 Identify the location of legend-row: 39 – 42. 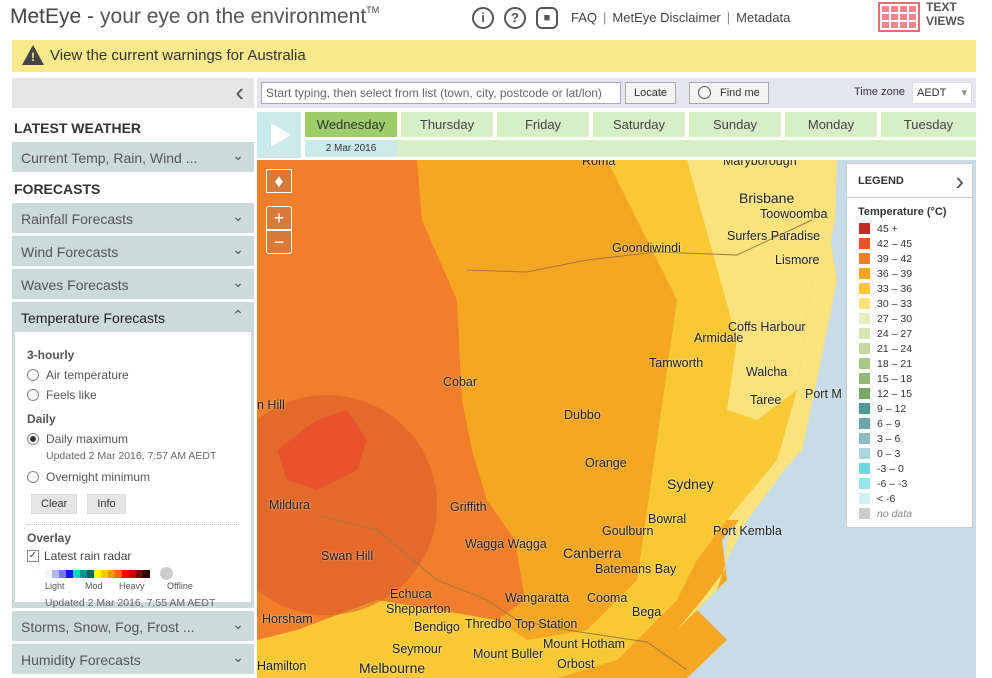
(909, 258).